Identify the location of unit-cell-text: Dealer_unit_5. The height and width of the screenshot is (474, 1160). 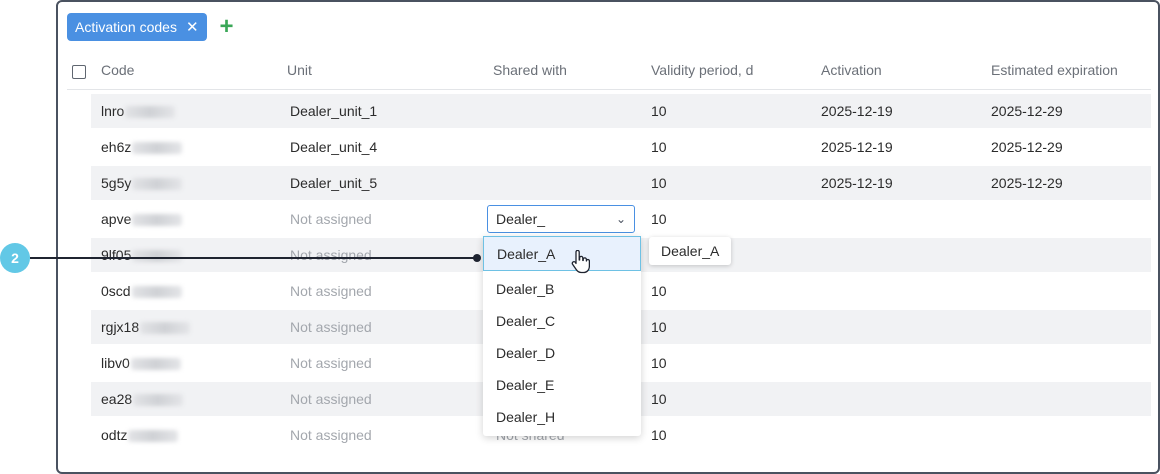
(334, 183).